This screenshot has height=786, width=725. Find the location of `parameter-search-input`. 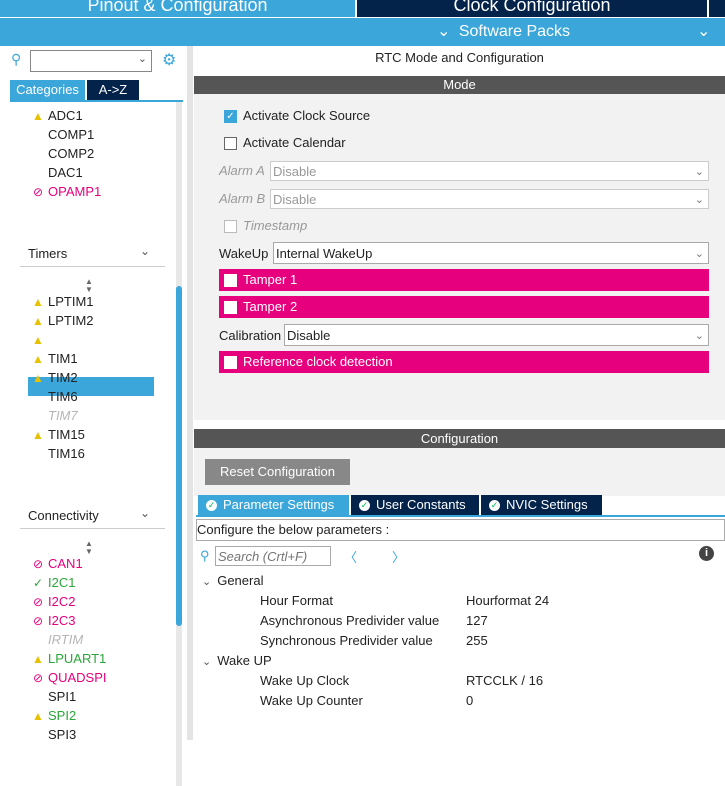

parameter-search-input is located at coordinates (273, 556).